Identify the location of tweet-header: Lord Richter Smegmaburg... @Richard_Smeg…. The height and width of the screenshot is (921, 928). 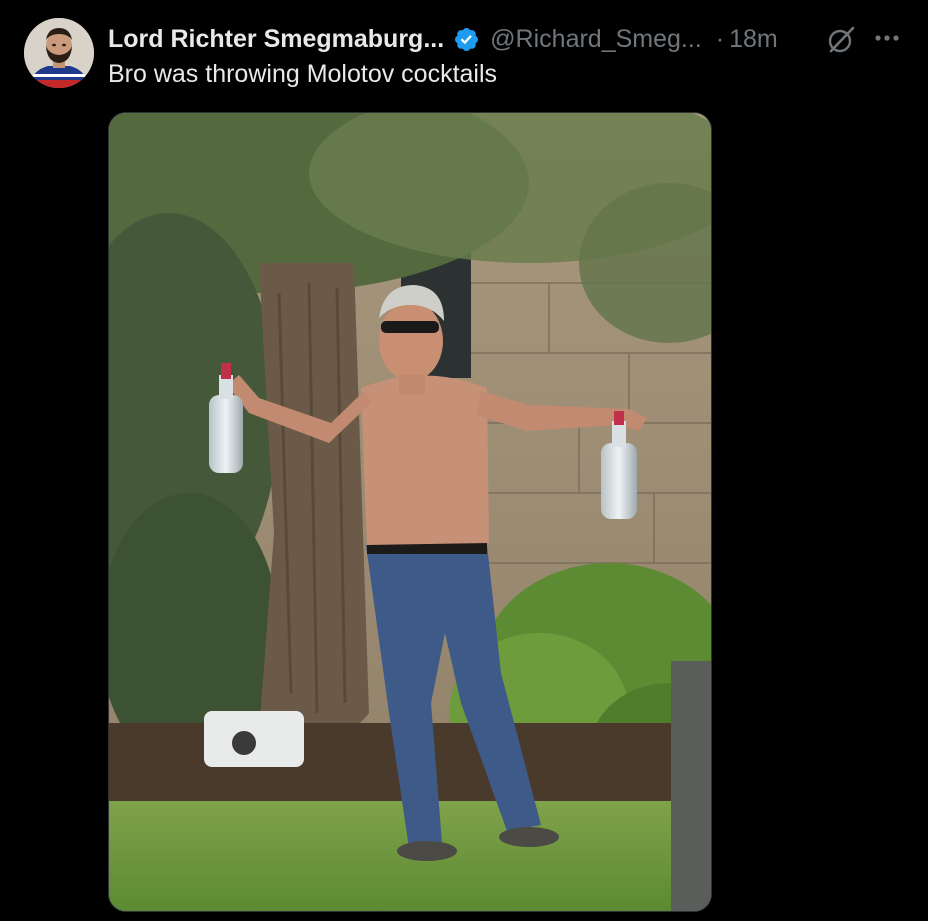
(443, 39).